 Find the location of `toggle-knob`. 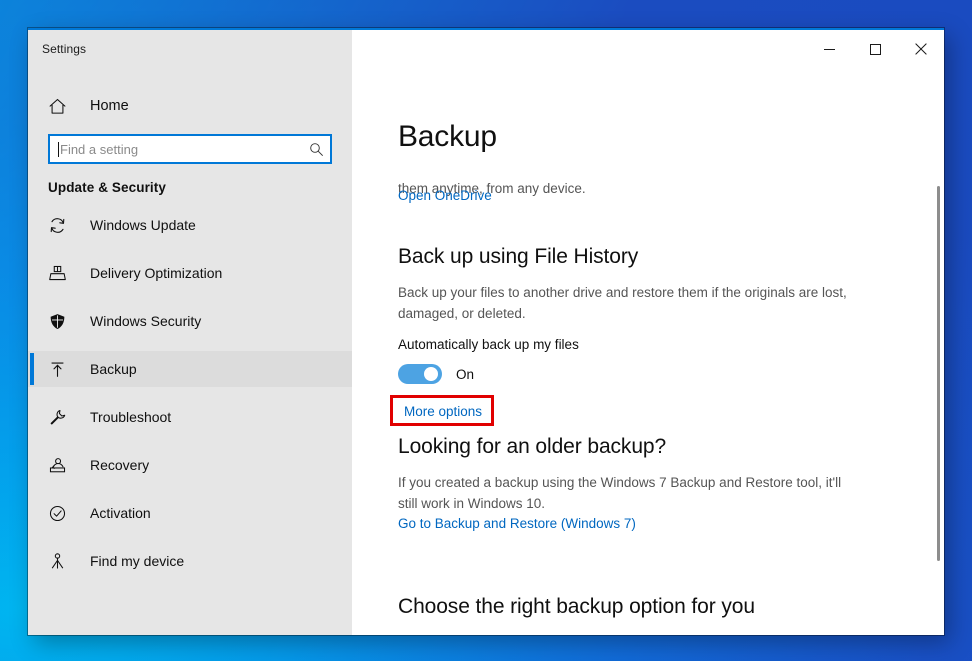

toggle-knob is located at coordinates (431, 374).